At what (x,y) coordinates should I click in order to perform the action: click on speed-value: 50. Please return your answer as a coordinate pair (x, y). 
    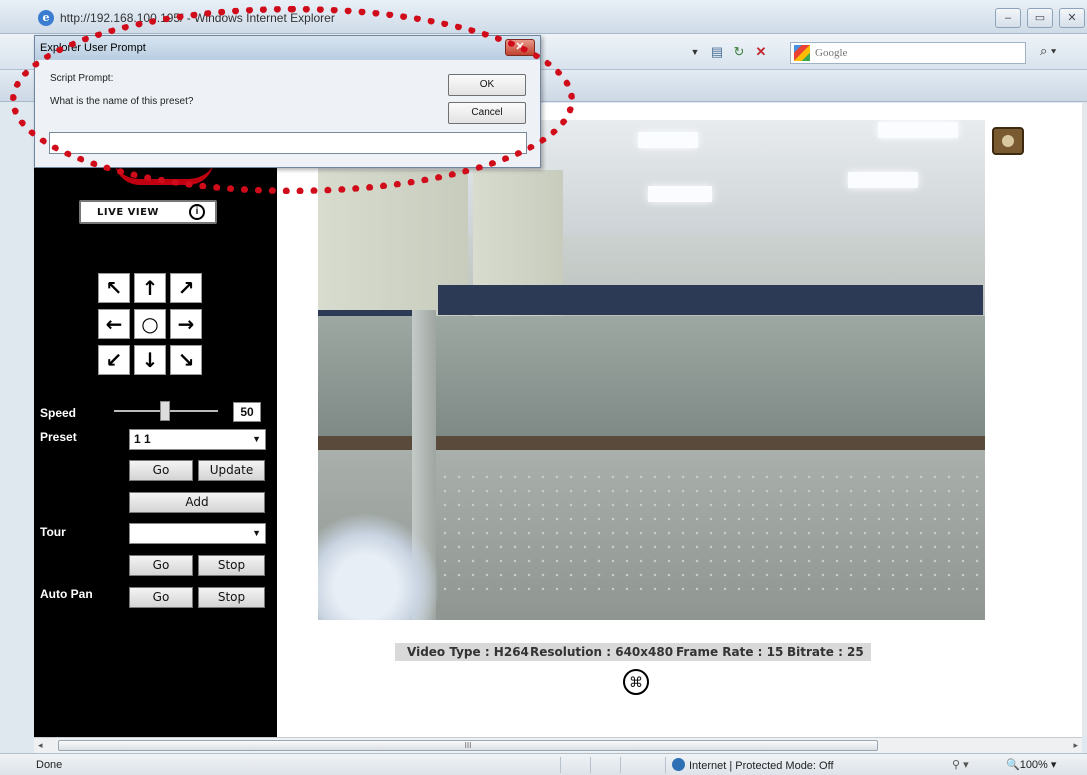
    Looking at the image, I should click on (247, 412).